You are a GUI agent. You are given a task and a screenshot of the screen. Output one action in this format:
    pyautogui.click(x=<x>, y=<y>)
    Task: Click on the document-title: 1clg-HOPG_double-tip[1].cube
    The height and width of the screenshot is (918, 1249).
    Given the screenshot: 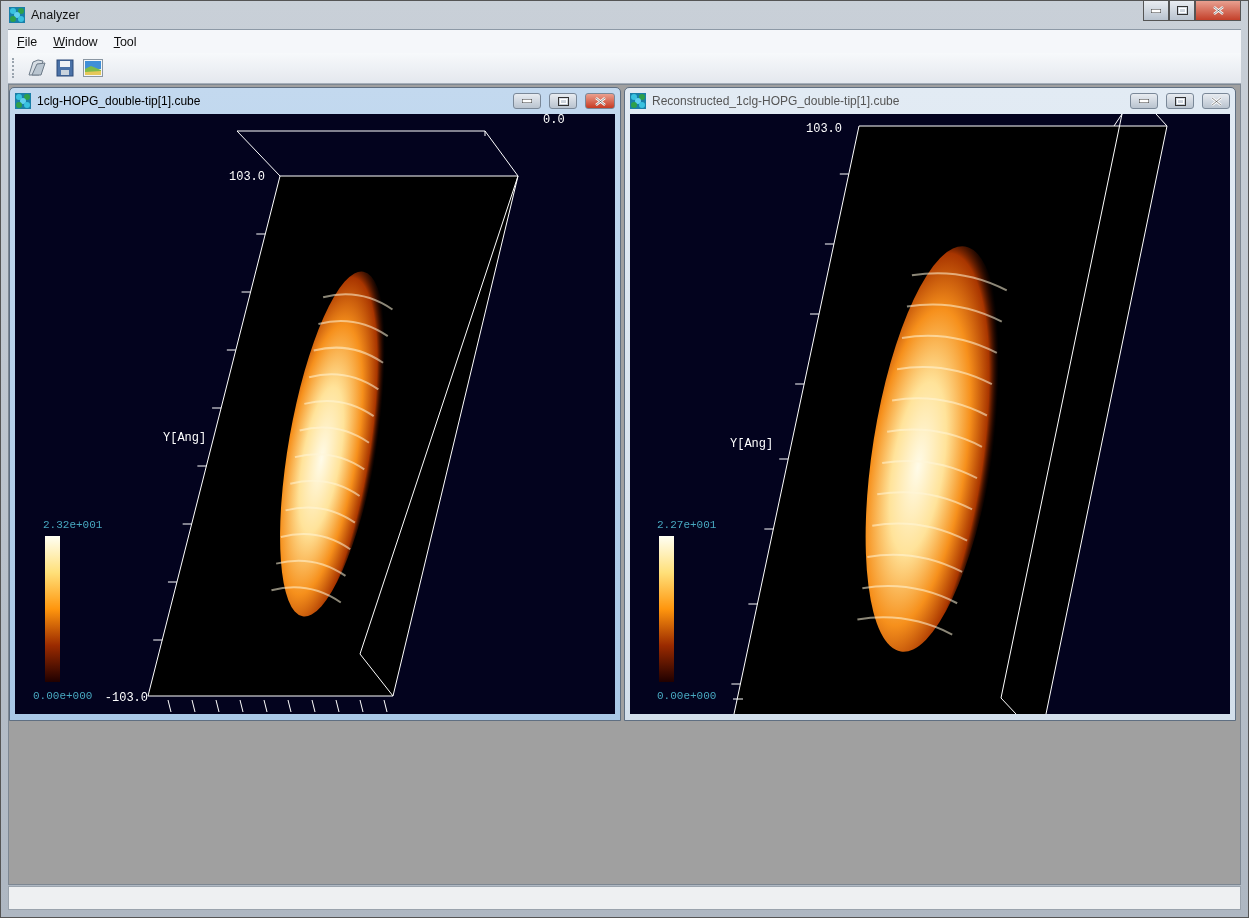 What is the action you would take?
    pyautogui.click(x=119, y=101)
    